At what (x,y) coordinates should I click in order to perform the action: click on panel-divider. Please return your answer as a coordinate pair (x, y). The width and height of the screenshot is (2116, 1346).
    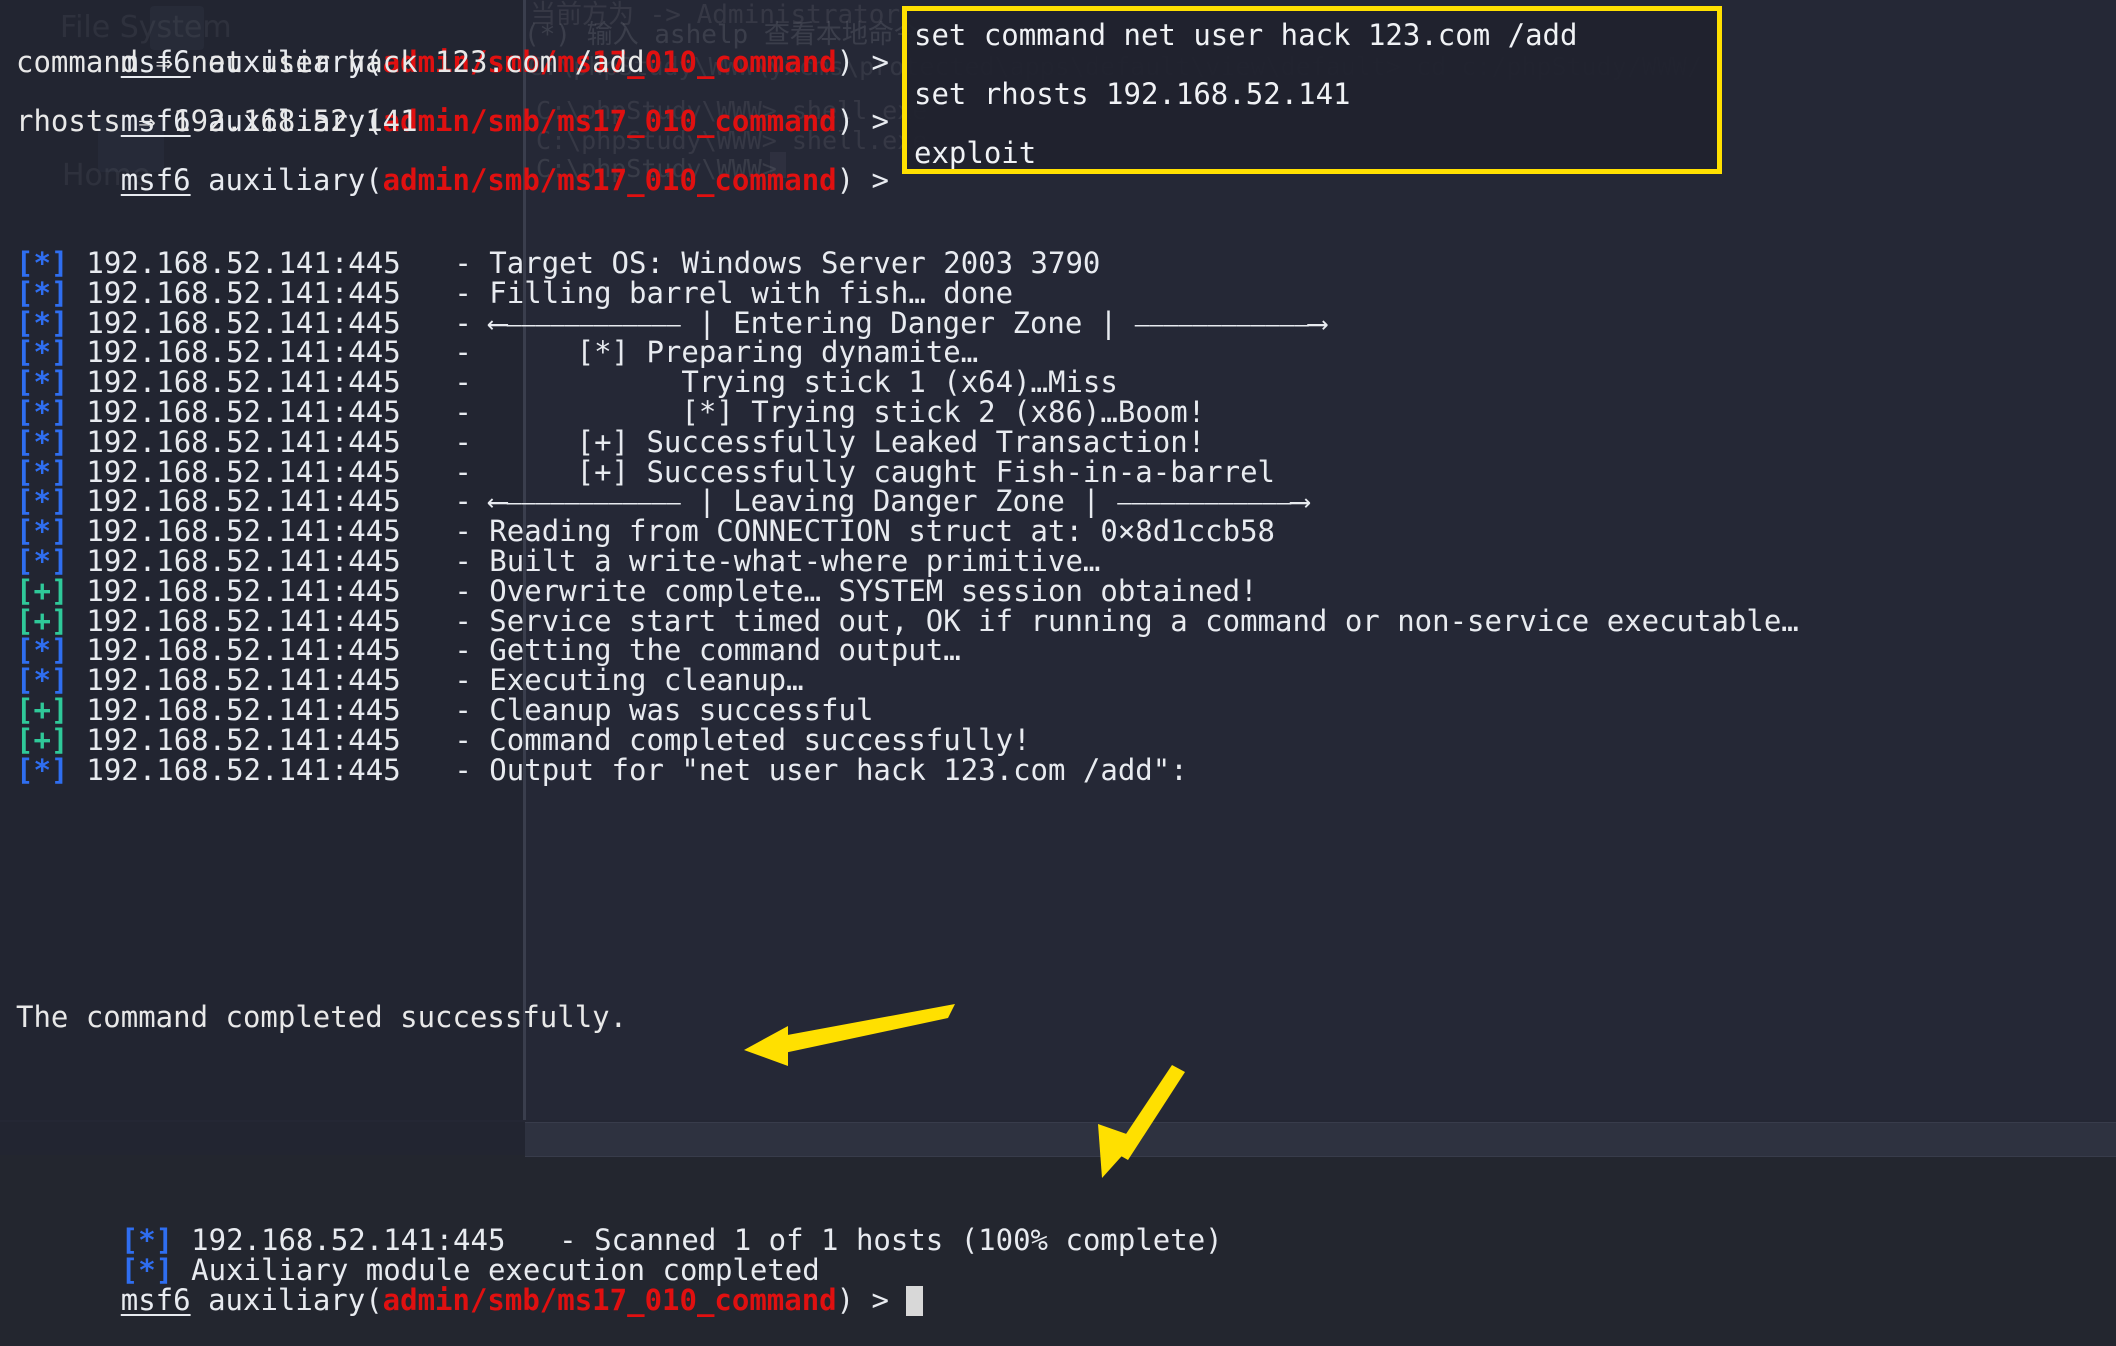
    Looking at the image, I should click on (524, 560).